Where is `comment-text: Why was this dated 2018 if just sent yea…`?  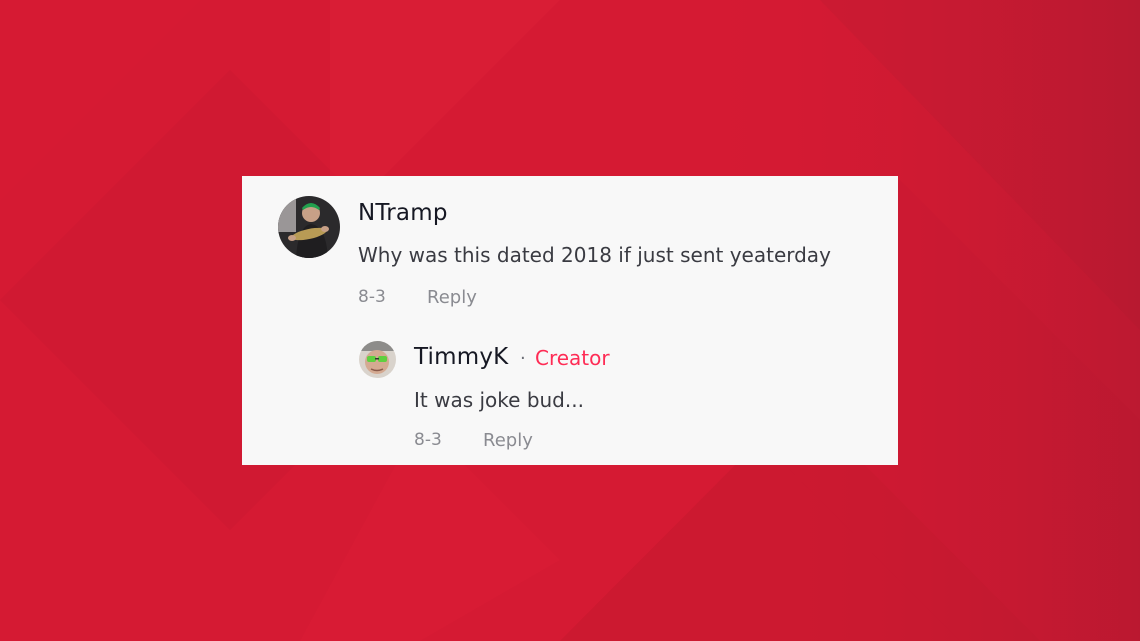 comment-text: Why was this dated 2018 if just sent yea… is located at coordinates (594, 255).